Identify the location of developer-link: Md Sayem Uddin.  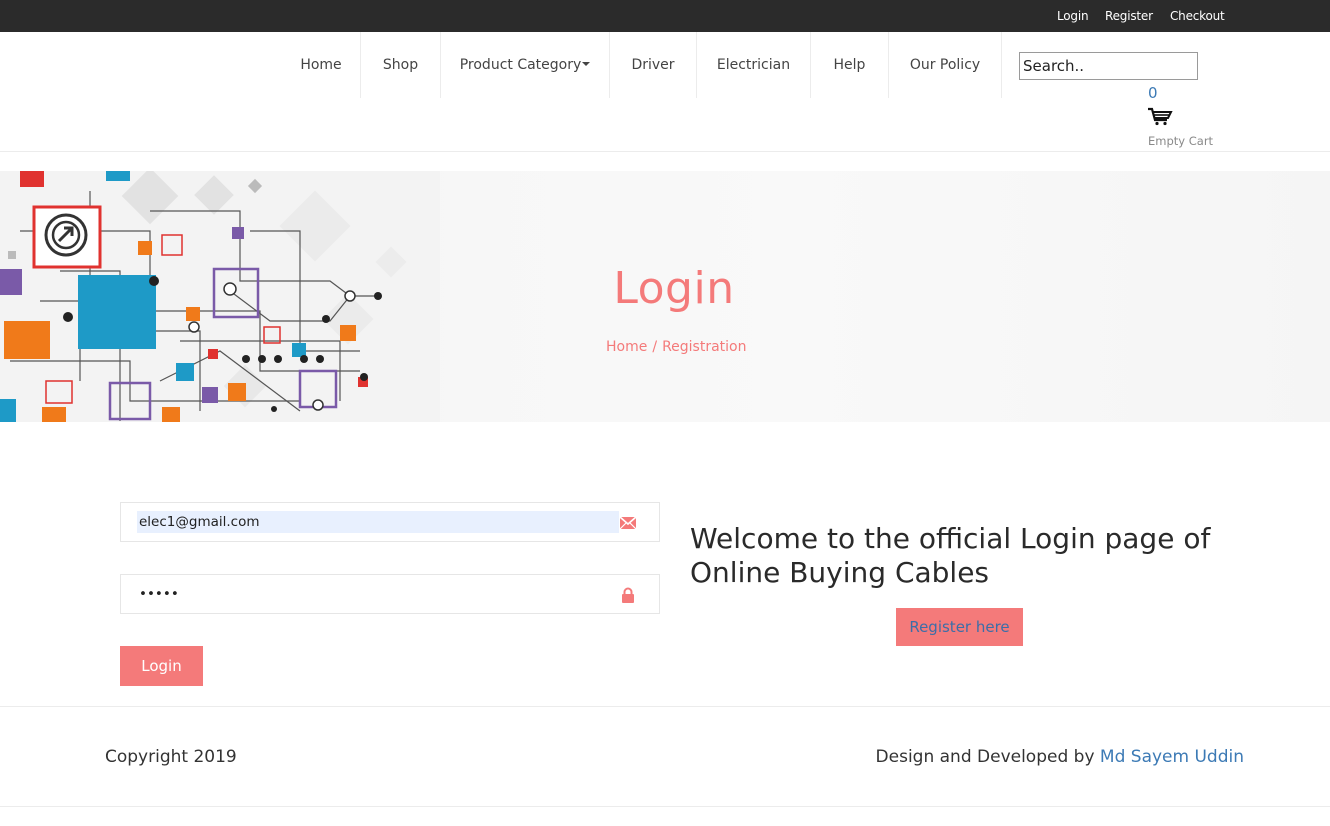
(1172, 757).